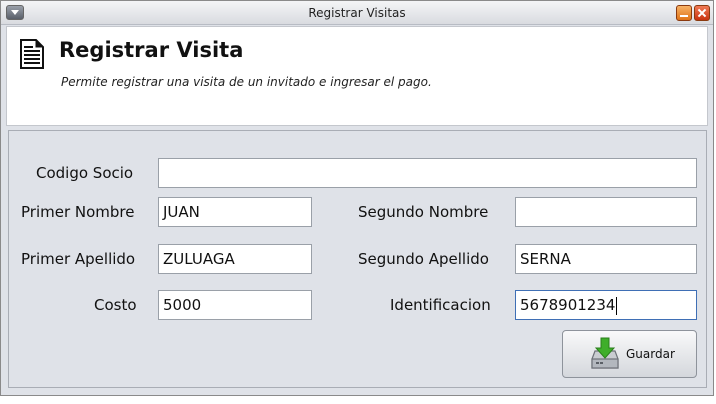  Describe the element at coordinates (423, 259) in the screenshot. I see `segundo-apellido-label: Segundo Apellido` at that location.